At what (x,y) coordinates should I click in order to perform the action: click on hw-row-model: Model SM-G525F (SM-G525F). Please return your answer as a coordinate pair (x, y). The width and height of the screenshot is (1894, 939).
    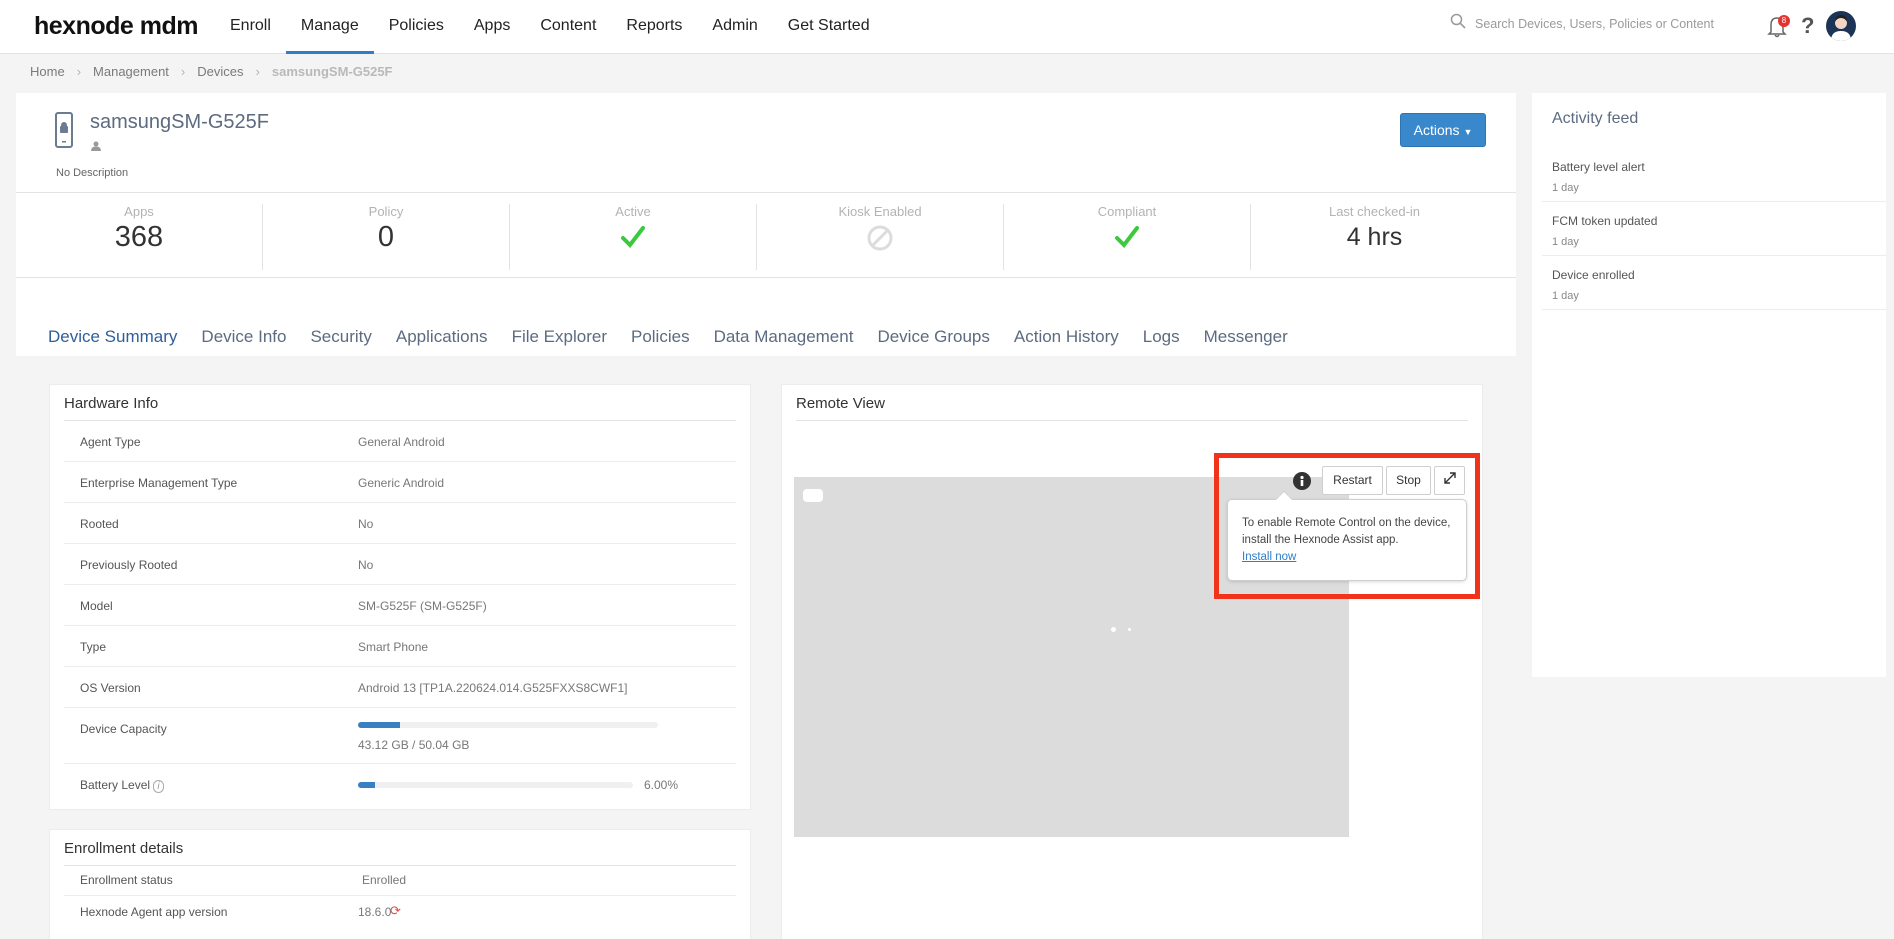
    Looking at the image, I should click on (400, 605).